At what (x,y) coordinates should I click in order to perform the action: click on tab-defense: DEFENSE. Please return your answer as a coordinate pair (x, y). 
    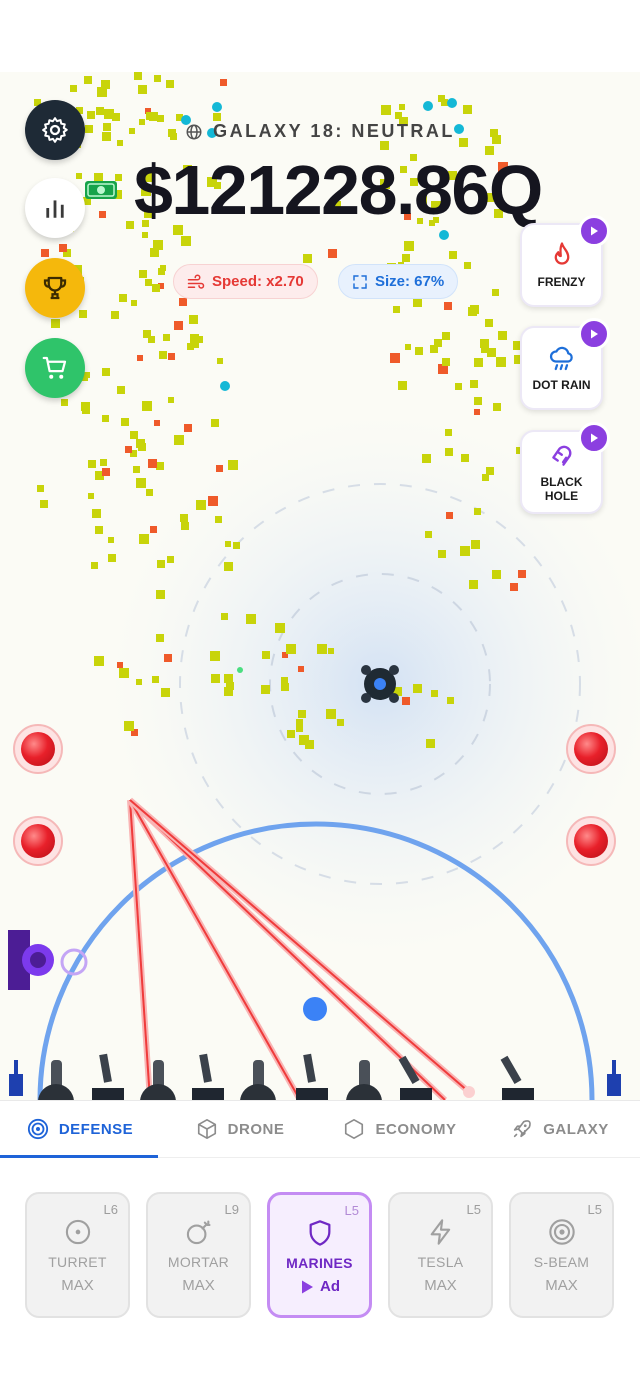
    Looking at the image, I should click on (80, 1129).